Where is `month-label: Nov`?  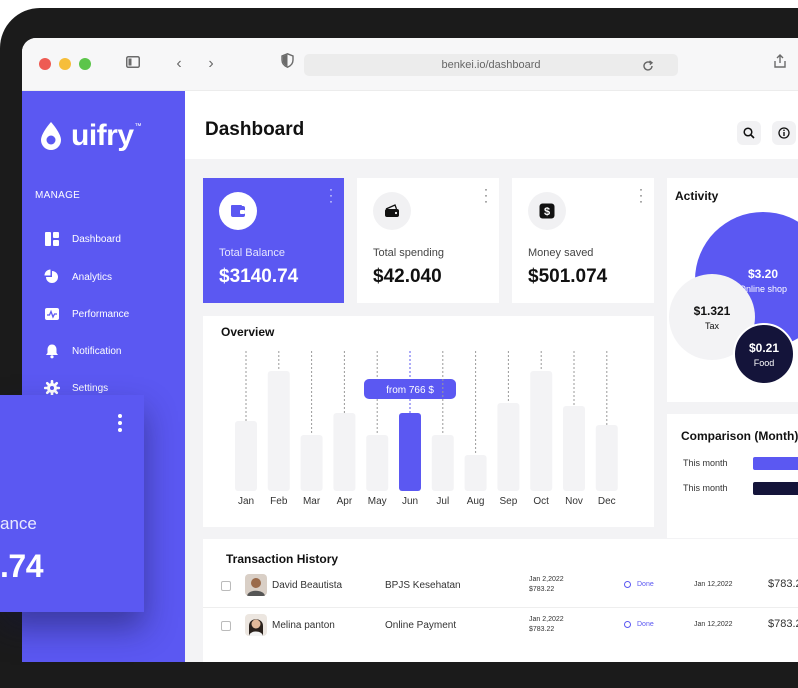
month-label: Nov is located at coordinates (574, 501).